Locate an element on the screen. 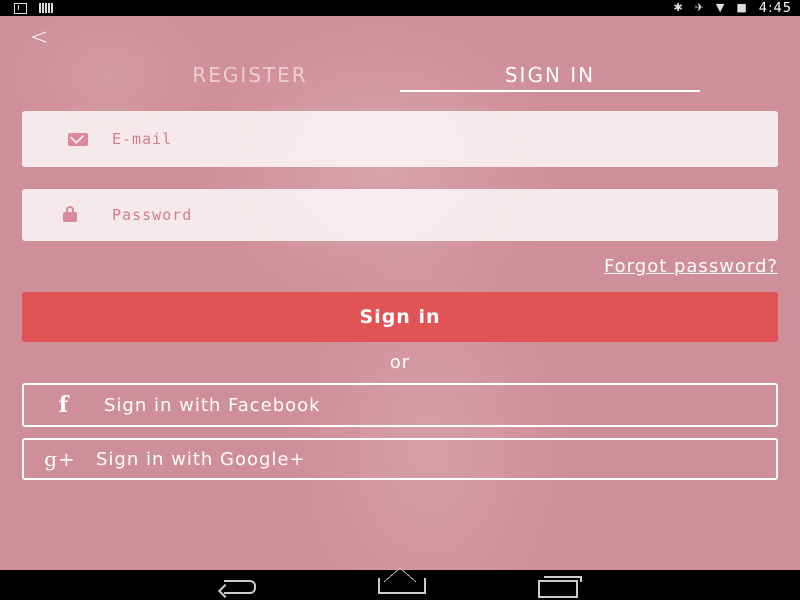 Image resolution: width=800 pixels, height=600 pixels. lock-icon is located at coordinates (70, 214).